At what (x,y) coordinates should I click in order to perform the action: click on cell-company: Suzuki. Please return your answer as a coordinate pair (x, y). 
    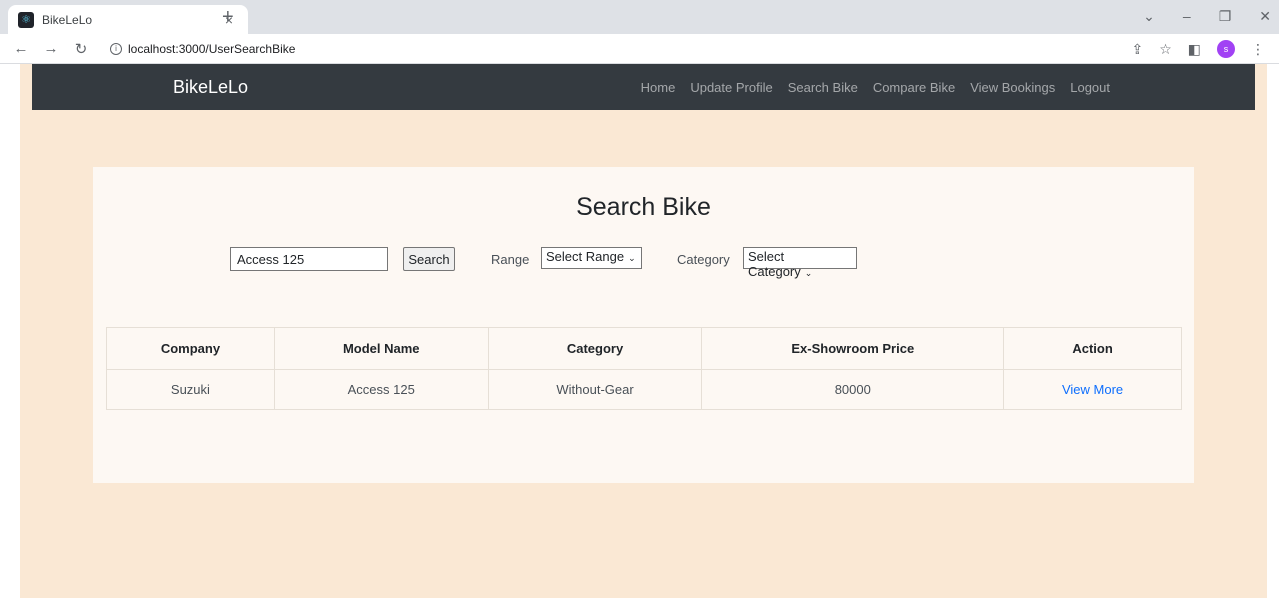
    Looking at the image, I should click on (190, 389).